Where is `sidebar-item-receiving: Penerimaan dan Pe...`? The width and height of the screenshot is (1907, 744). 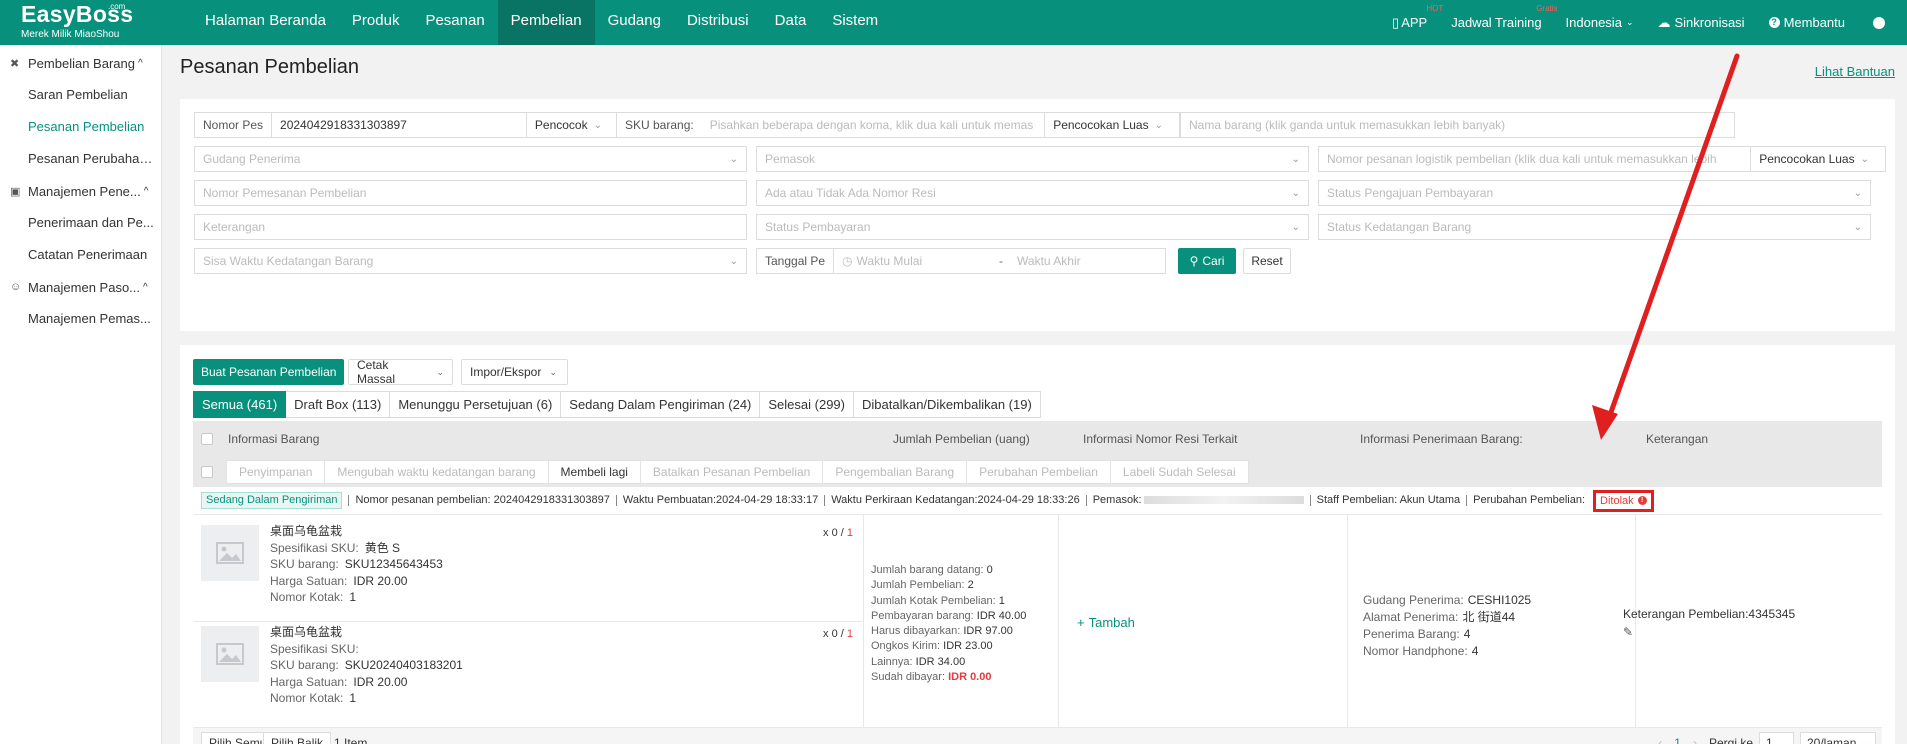 sidebar-item-receiving: Penerimaan dan Pe... is located at coordinates (80, 223).